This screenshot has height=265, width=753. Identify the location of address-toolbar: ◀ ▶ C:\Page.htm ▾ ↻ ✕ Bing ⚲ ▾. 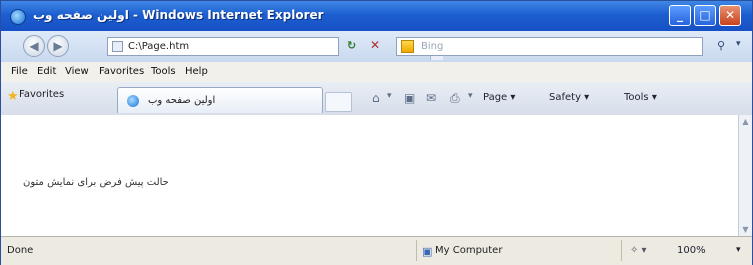
(376, 47).